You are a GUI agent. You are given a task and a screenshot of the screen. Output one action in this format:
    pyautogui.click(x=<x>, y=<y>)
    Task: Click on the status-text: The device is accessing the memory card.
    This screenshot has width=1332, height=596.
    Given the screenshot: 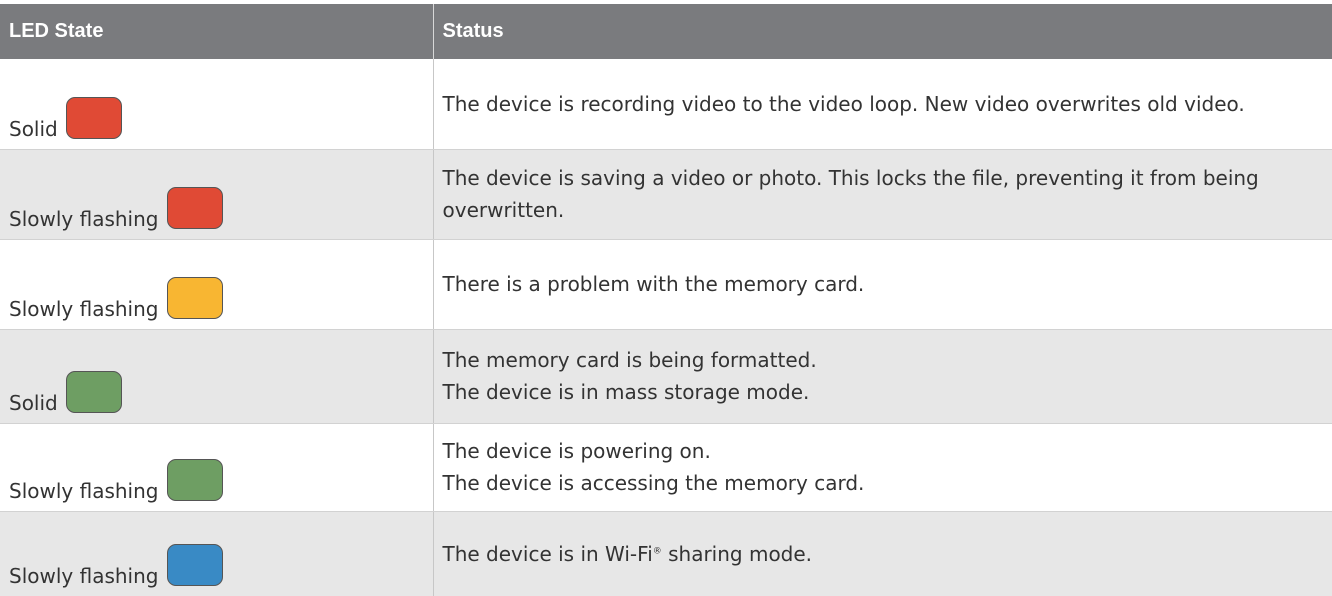 What is the action you would take?
    pyautogui.click(x=653, y=483)
    